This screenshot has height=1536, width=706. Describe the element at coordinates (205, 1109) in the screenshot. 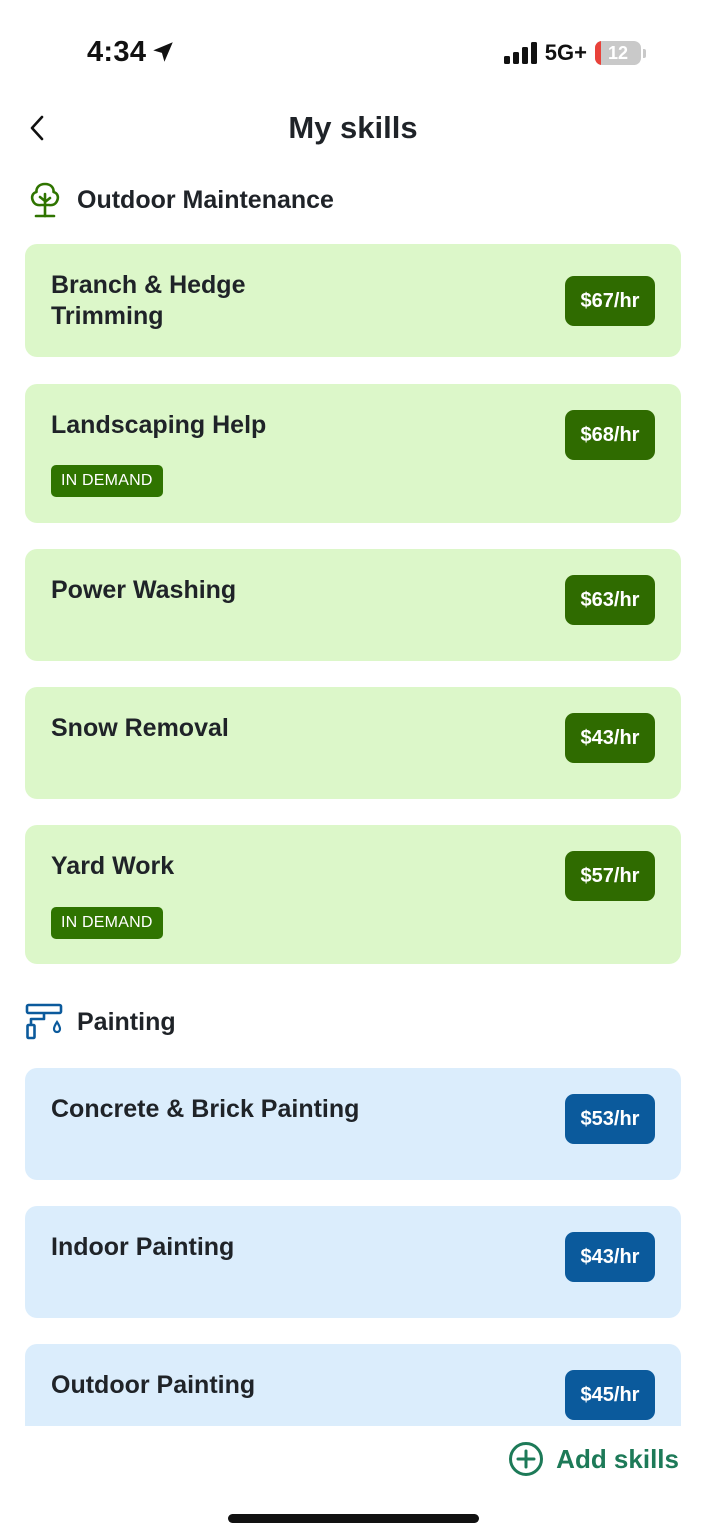

I see `skill-name: Concrete & Brick Painting` at that location.